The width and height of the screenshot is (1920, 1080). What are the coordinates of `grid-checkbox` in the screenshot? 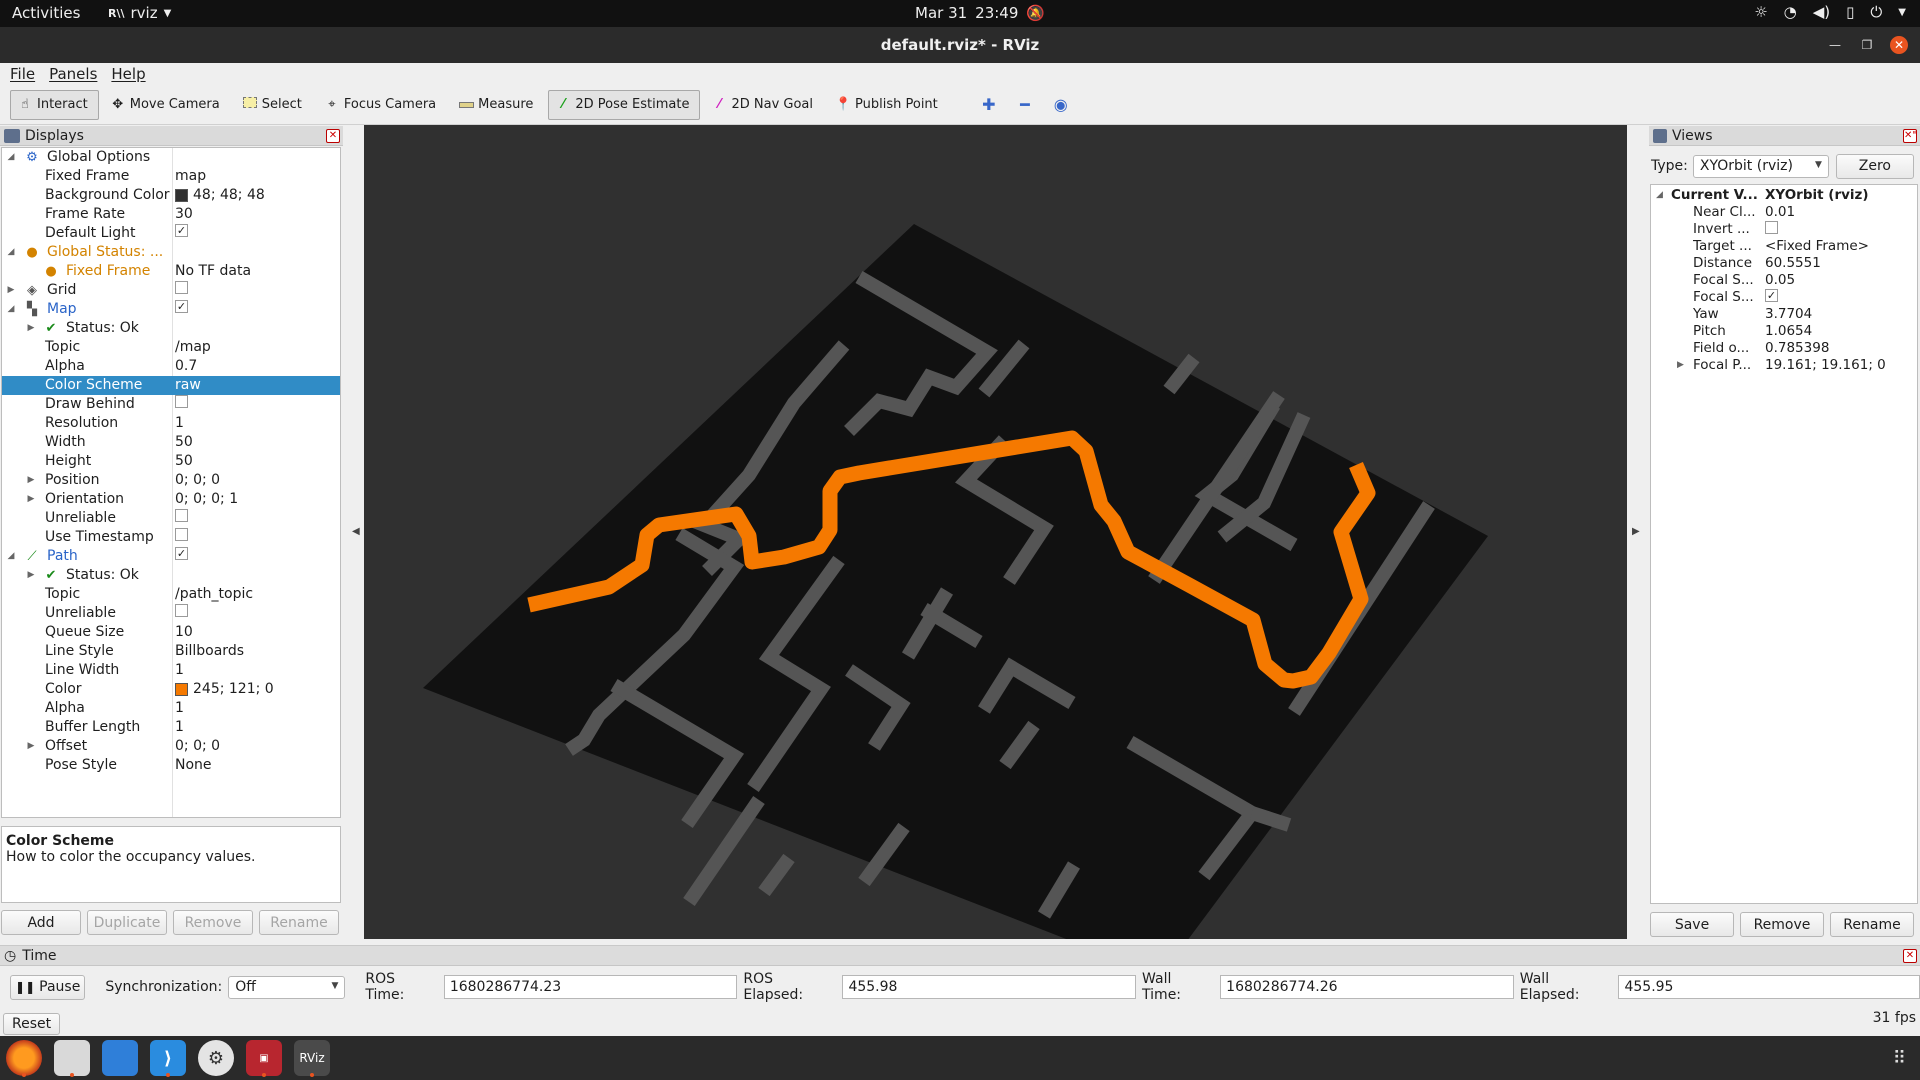 It's located at (181, 287).